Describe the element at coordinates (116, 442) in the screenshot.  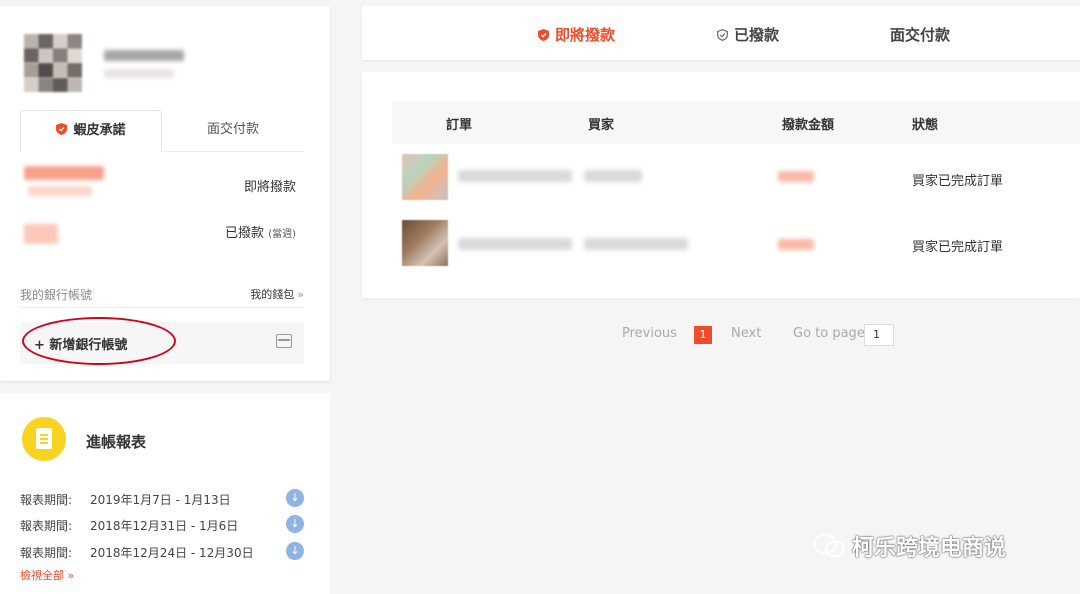
I see `report-title: 進帳報表` at that location.